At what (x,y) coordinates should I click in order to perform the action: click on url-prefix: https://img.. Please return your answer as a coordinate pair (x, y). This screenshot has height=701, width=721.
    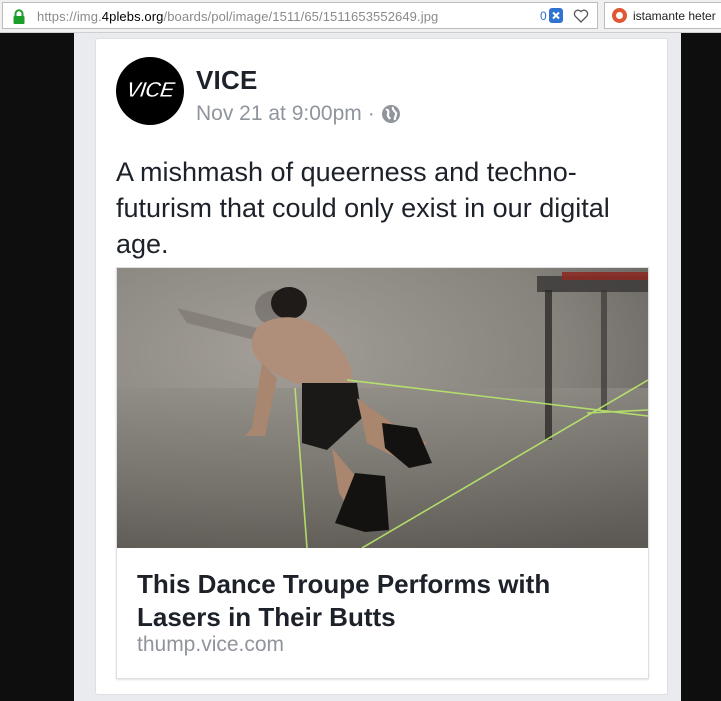
    Looking at the image, I should click on (69, 16).